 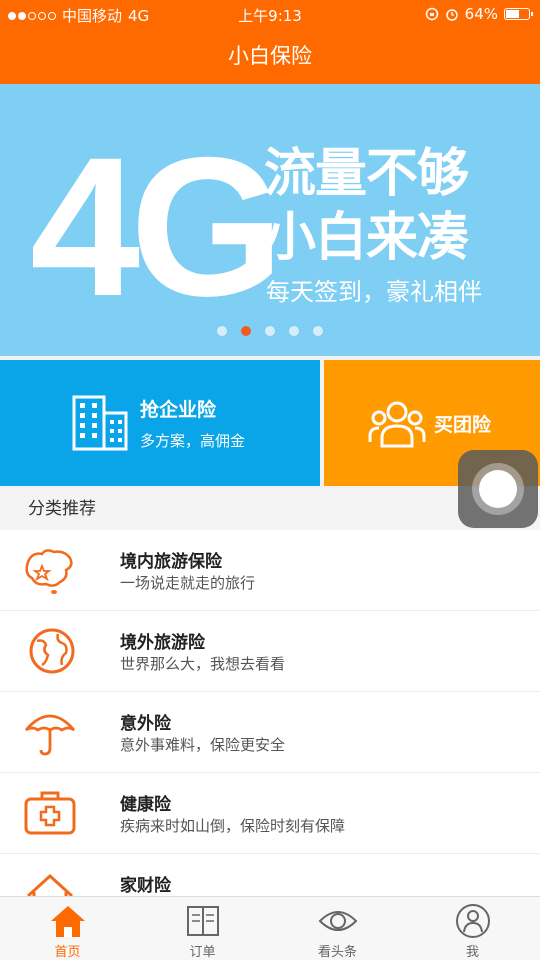 I want to click on tab-orders-label: 订单, so click(x=202, y=952).